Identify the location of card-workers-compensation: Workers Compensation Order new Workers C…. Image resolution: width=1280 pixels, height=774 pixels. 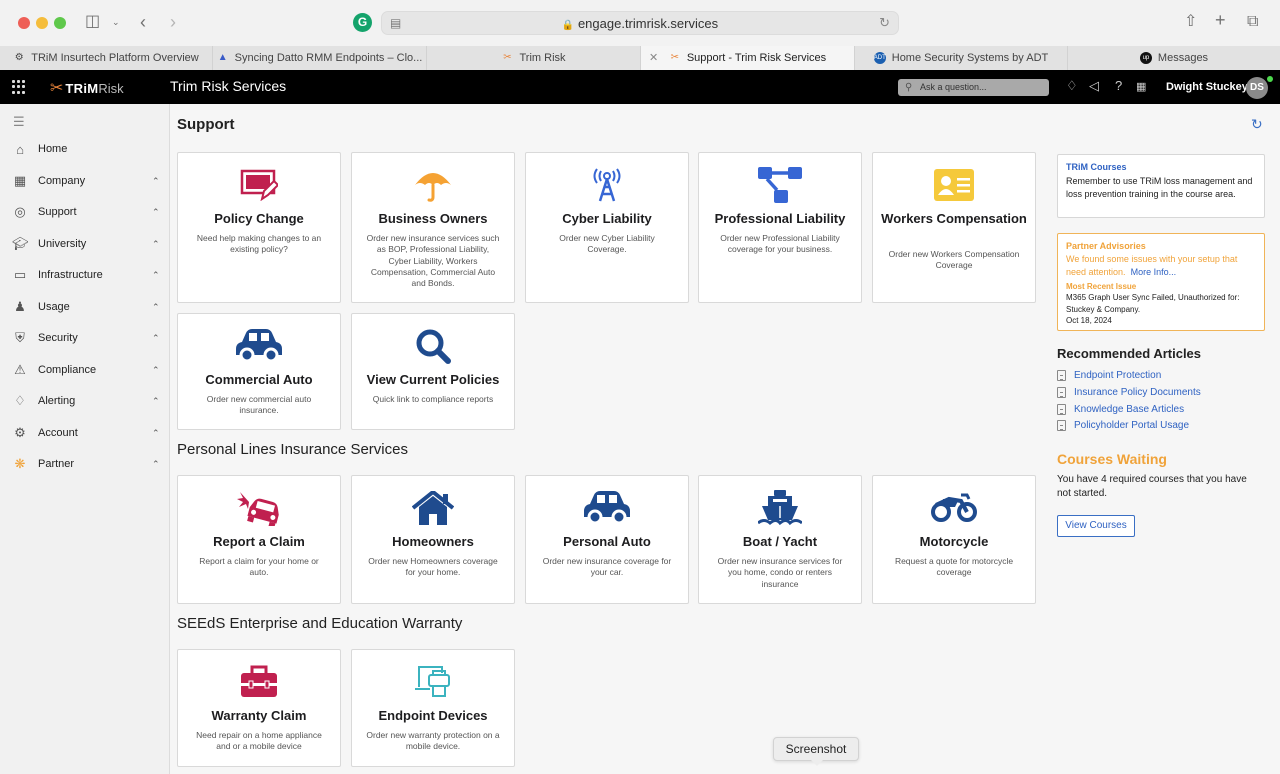
(954, 227).